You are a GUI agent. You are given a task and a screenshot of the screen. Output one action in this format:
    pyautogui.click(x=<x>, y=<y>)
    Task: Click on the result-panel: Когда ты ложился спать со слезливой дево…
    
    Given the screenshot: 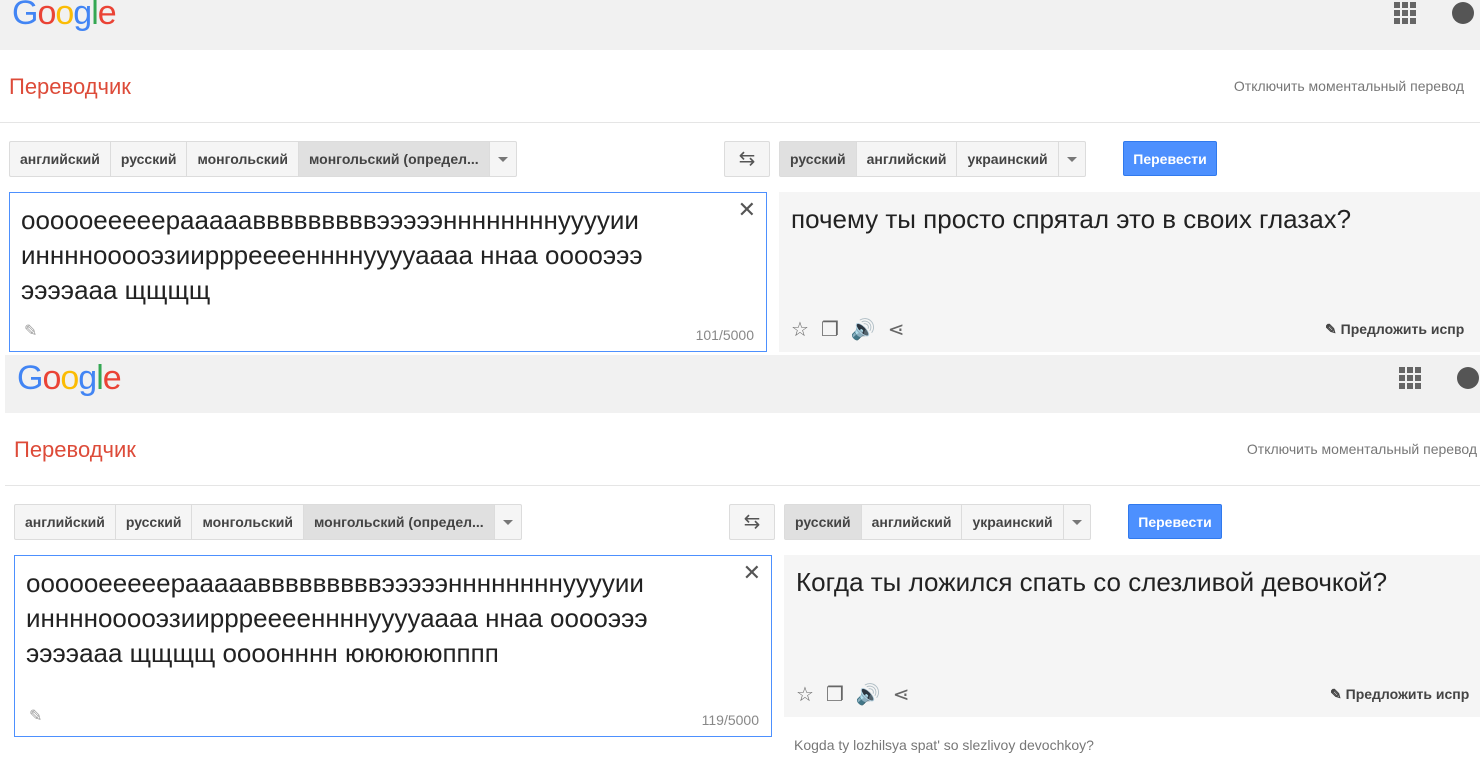 What is the action you would take?
    pyautogui.click(x=1132, y=636)
    